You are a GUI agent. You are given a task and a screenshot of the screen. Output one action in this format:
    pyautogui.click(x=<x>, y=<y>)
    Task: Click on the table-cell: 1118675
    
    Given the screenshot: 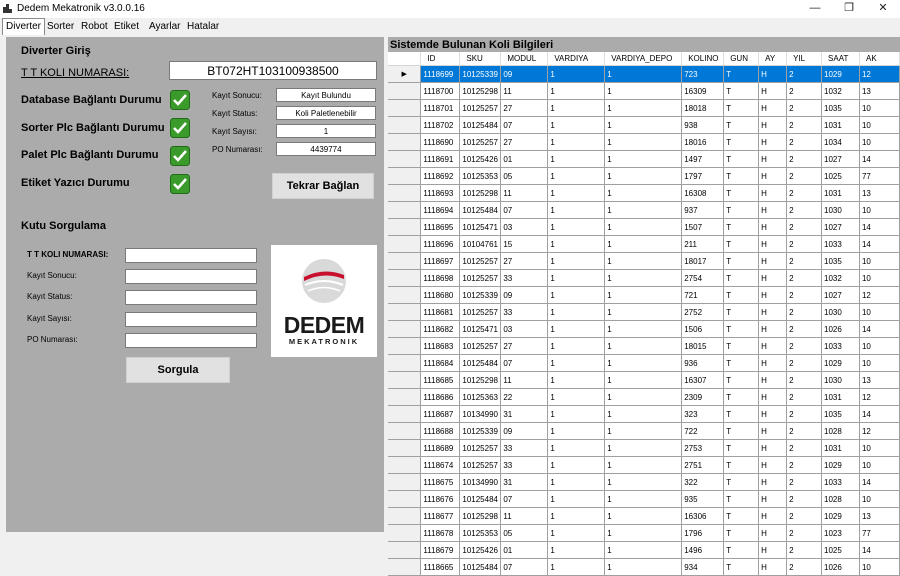 What is the action you would take?
    pyautogui.click(x=440, y=482)
    